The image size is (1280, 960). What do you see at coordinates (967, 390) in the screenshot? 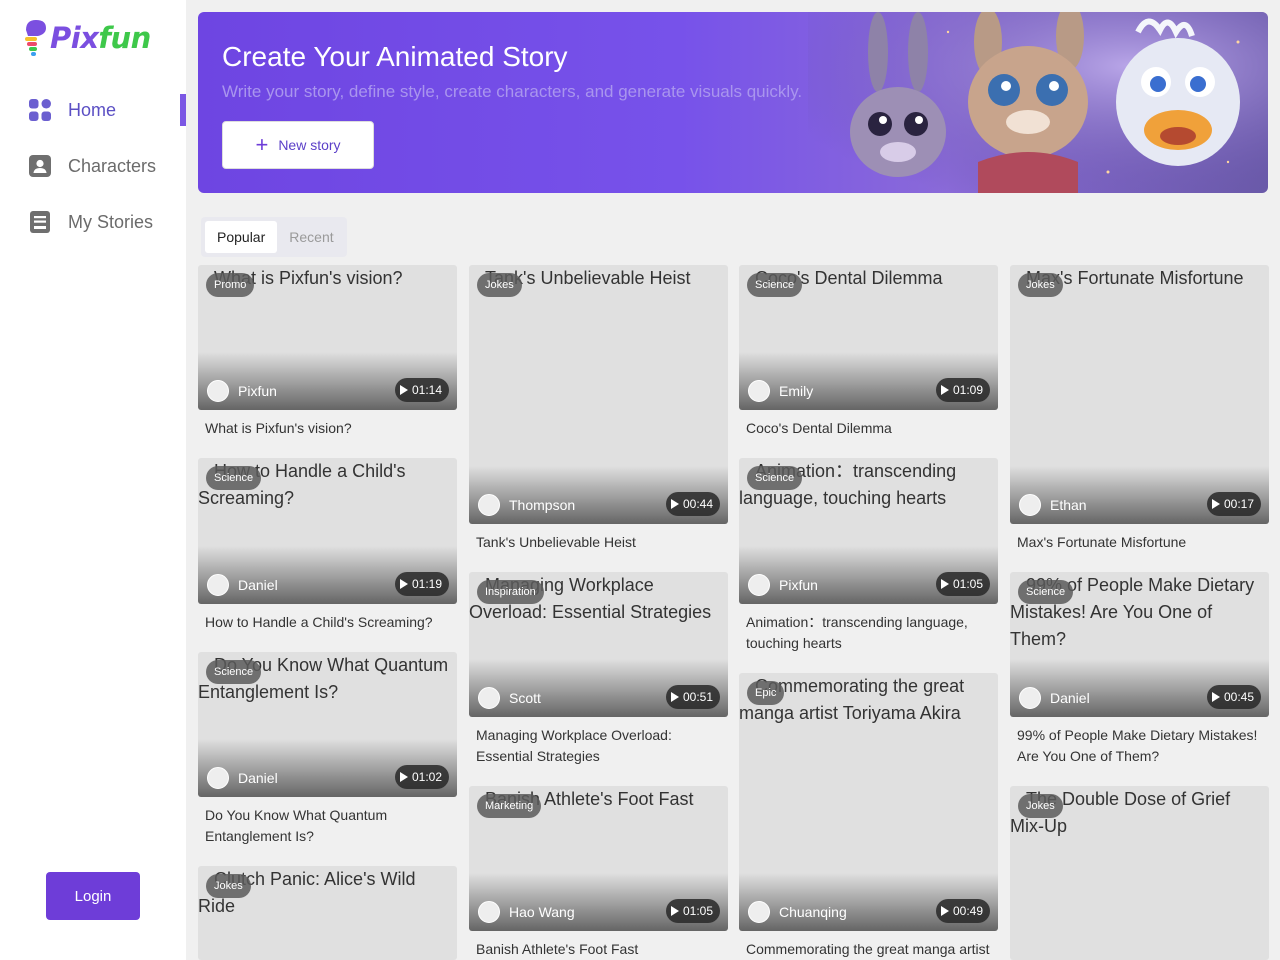
I see `duration-text: 01:09` at bounding box center [967, 390].